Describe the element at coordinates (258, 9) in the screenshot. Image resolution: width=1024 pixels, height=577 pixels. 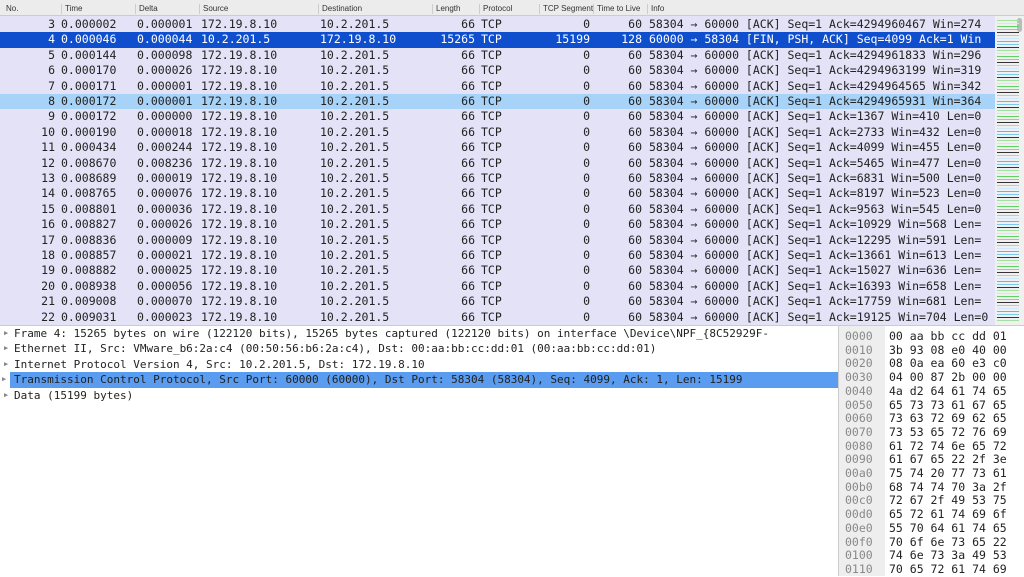
I see `column-header-source: Source` at that location.